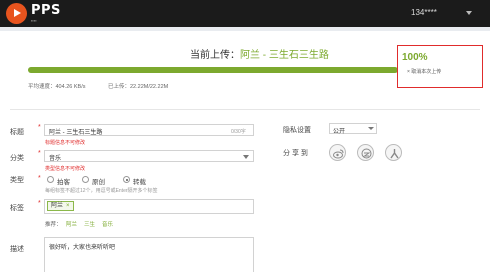  I want to click on header-divider, so click(245, 29).